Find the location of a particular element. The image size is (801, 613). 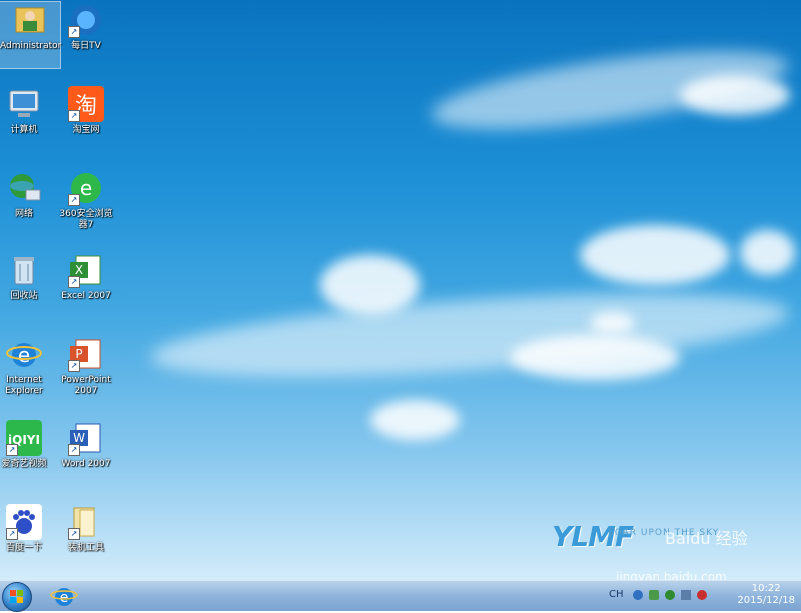

ime-indicator: CH is located at coordinates (616, 594).